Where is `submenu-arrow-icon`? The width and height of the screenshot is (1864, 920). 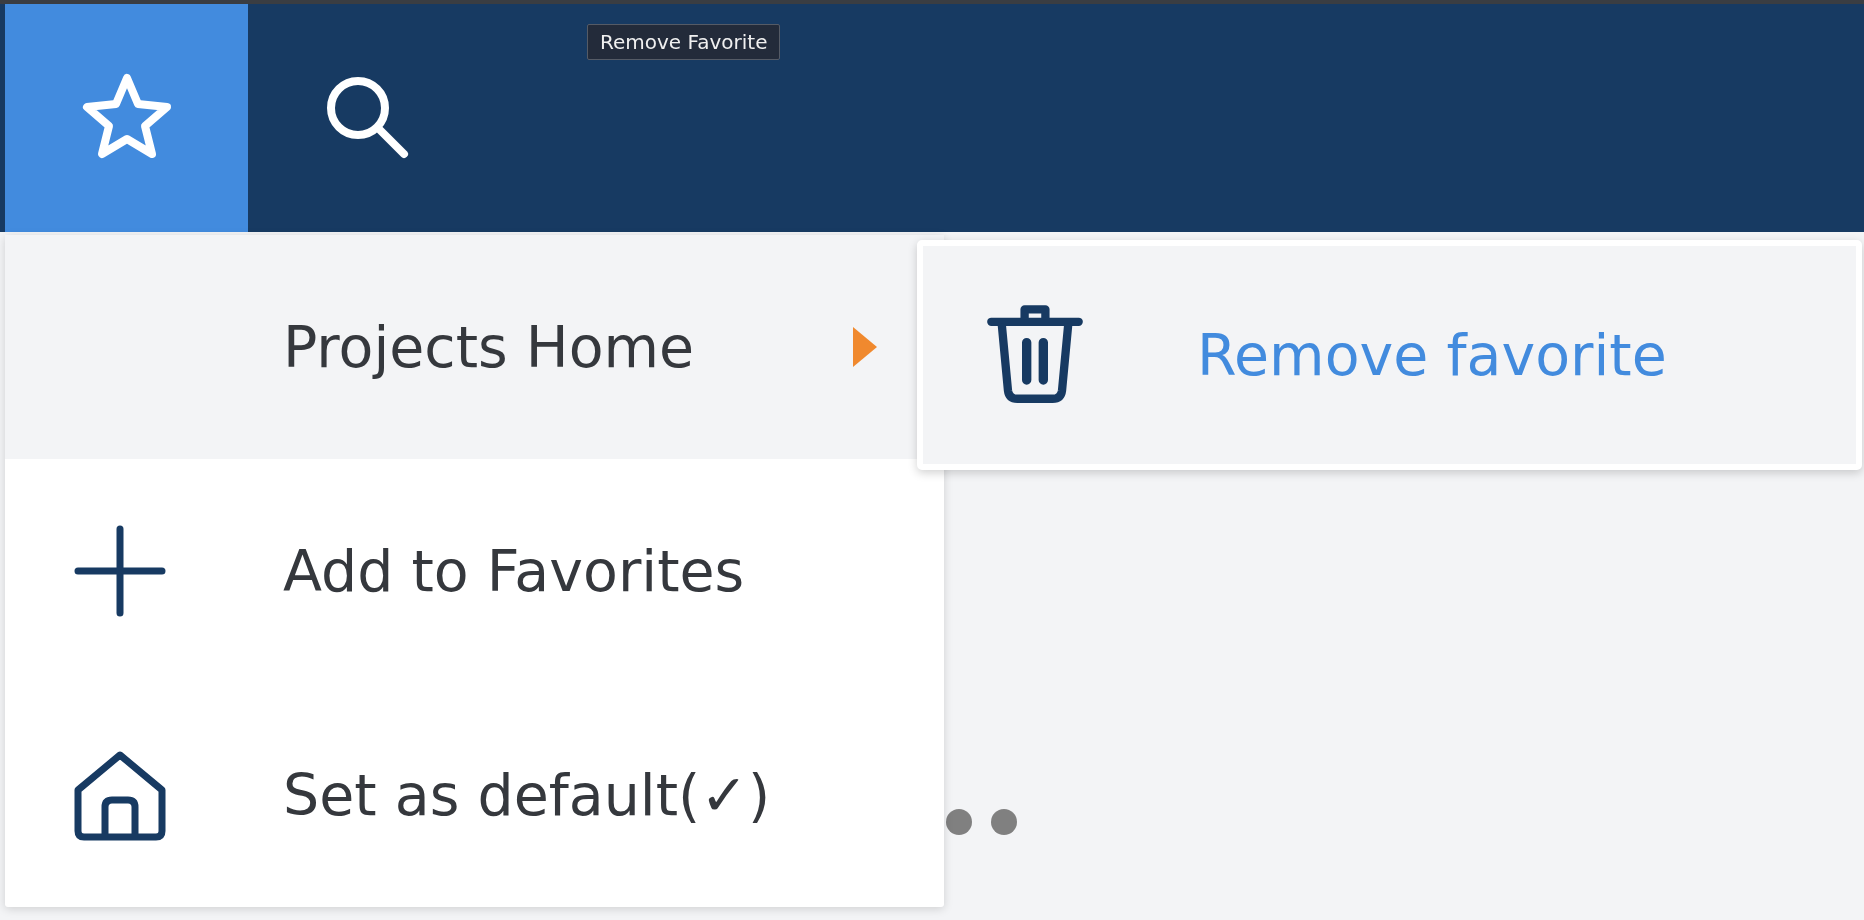 submenu-arrow-icon is located at coordinates (865, 347).